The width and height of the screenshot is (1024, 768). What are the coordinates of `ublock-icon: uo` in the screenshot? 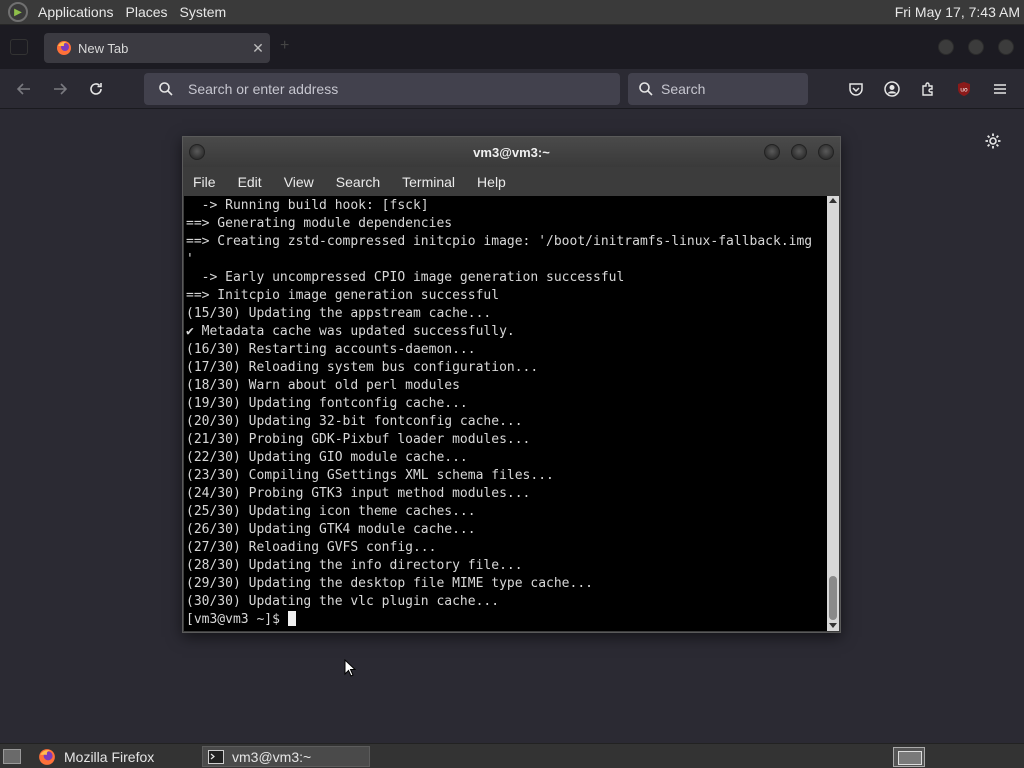 It's located at (964, 89).